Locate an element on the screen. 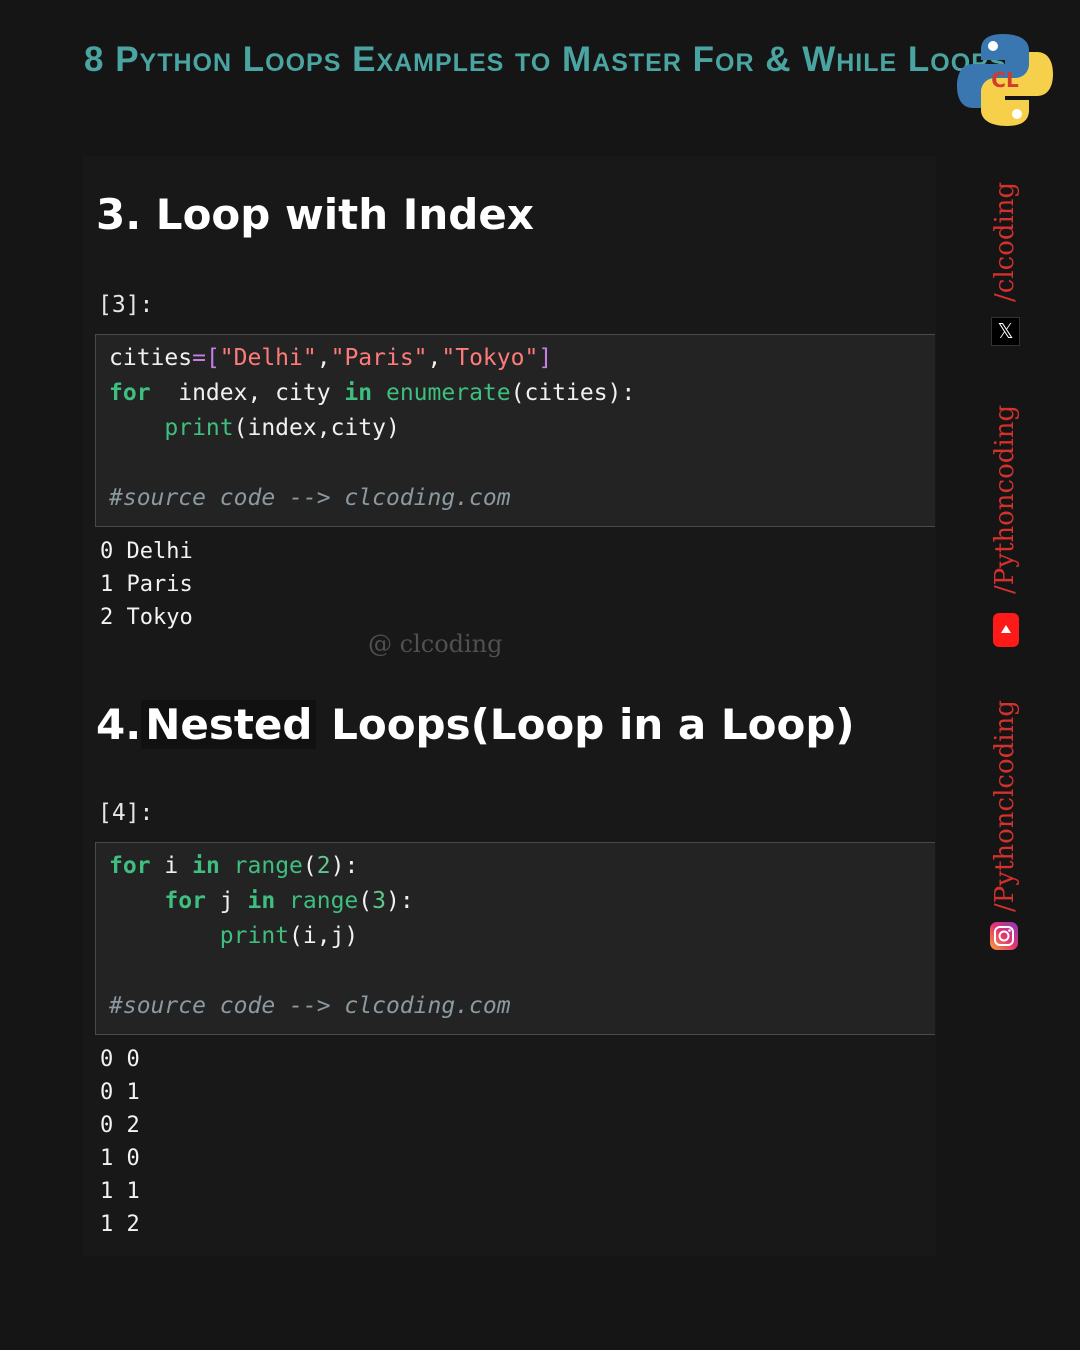  section-3-heading: 3. Loop with Index is located at coordinates (315, 214).